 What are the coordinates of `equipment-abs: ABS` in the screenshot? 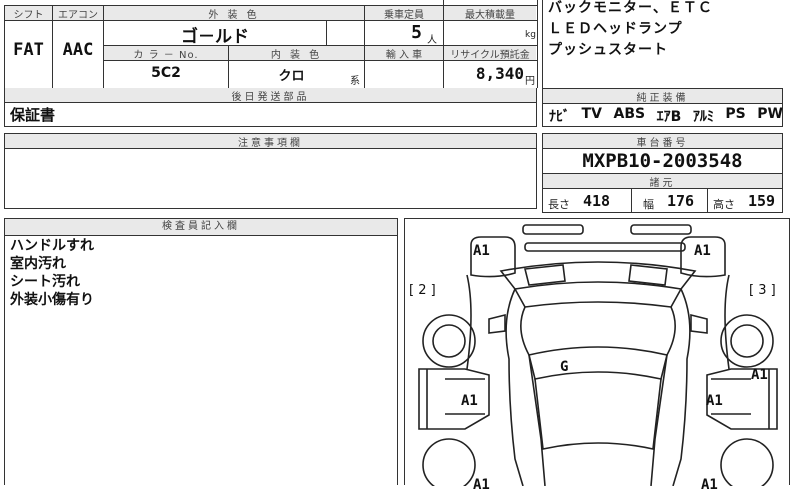 It's located at (629, 114).